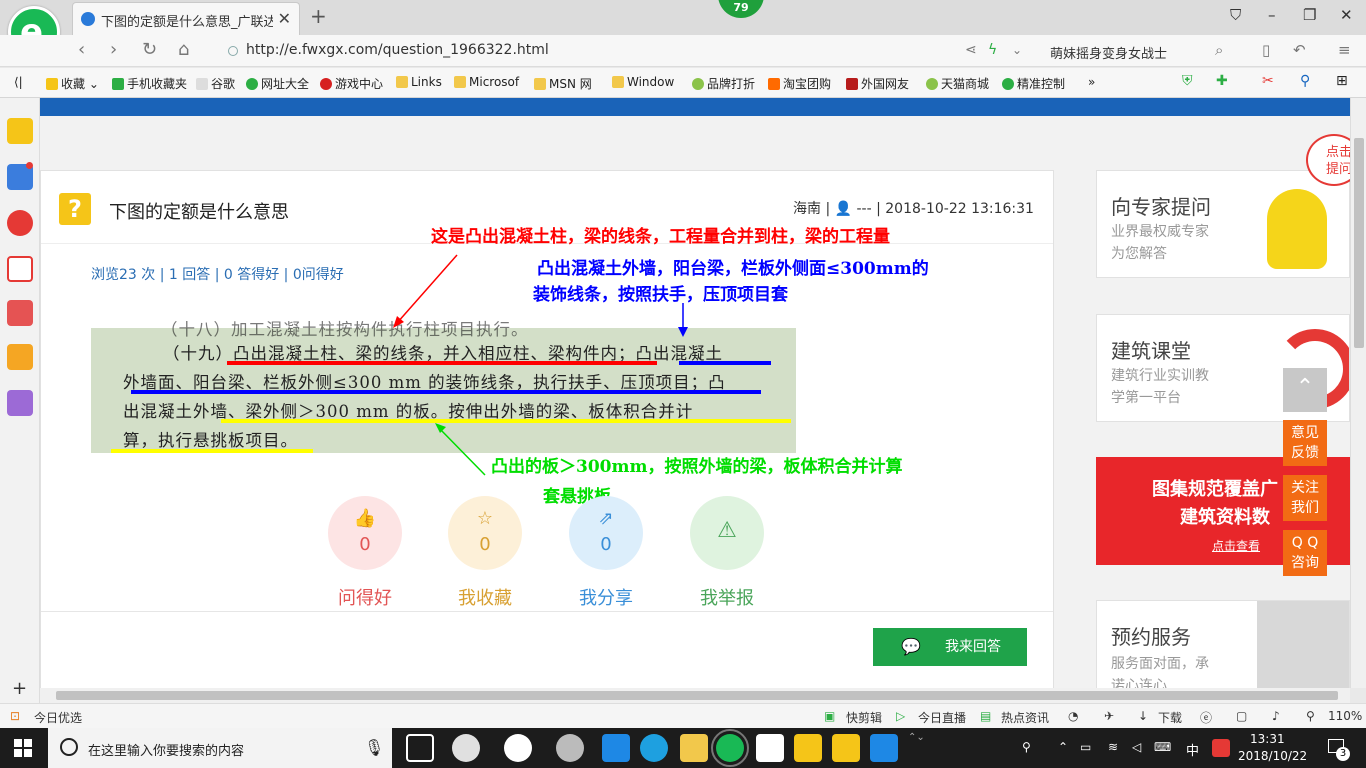 The width and height of the screenshot is (1366, 768). Describe the element at coordinates (518, 748) in the screenshot. I see `ie-edge-icon` at that location.